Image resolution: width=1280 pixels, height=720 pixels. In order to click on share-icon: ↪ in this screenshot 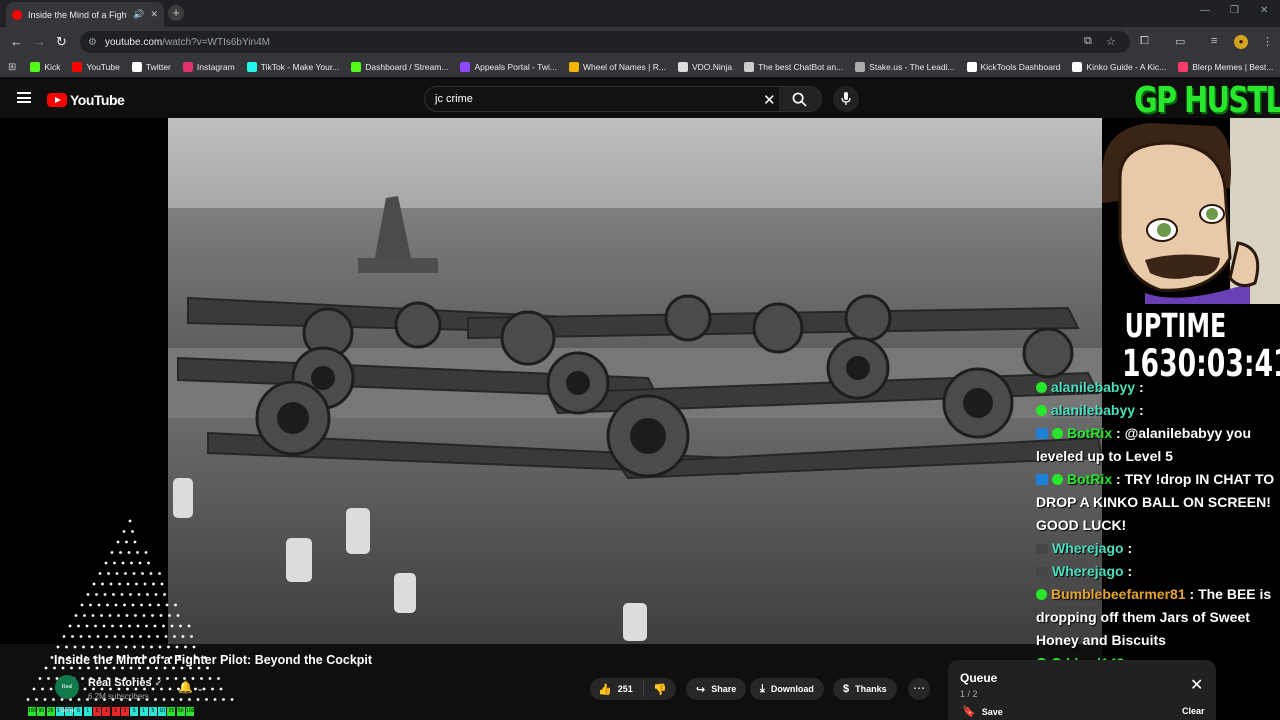, I will do `click(701, 689)`.